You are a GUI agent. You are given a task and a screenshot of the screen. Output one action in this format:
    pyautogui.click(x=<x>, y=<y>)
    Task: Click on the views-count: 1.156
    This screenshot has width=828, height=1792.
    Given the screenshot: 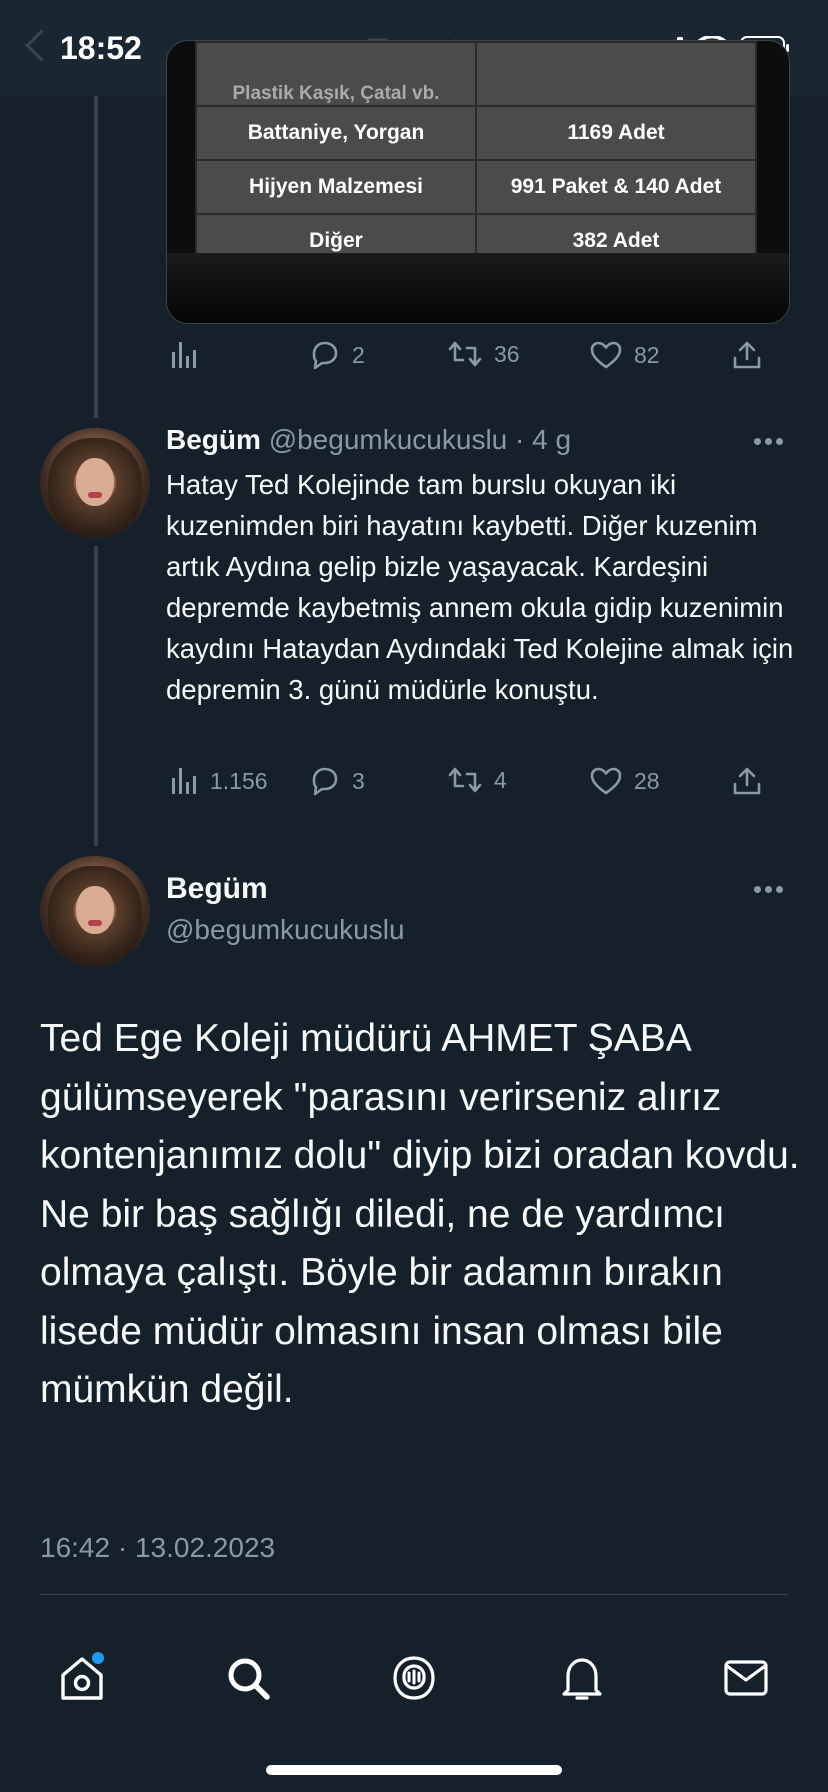 What is the action you would take?
    pyautogui.click(x=239, y=780)
    